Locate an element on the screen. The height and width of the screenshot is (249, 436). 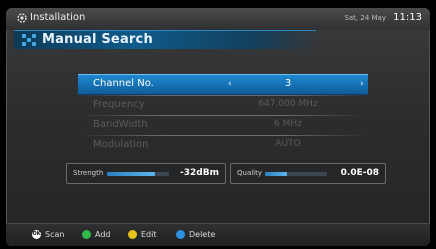
menu-item-value: 3 is located at coordinates (288, 83).